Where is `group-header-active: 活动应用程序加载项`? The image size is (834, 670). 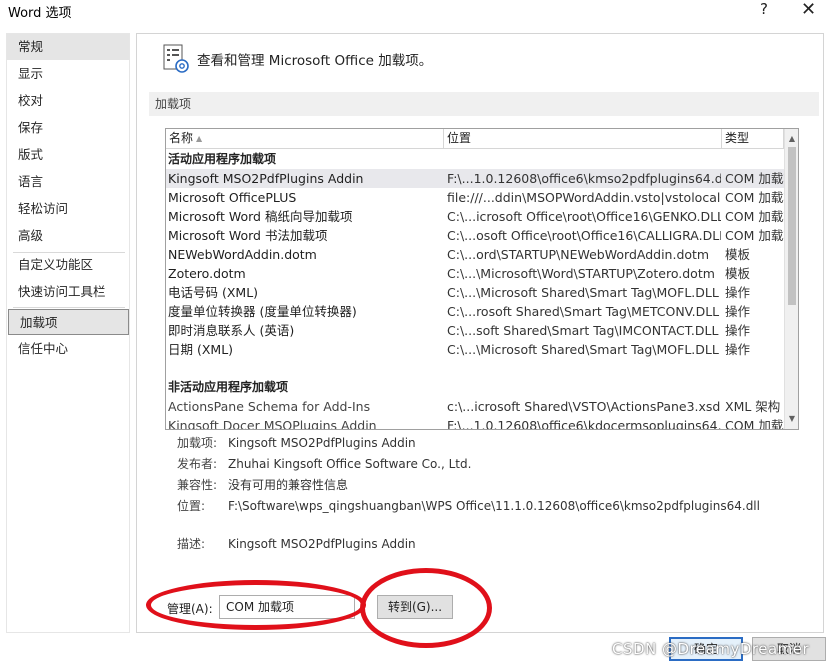
group-header-active: 活动应用程序加载项 is located at coordinates (222, 159).